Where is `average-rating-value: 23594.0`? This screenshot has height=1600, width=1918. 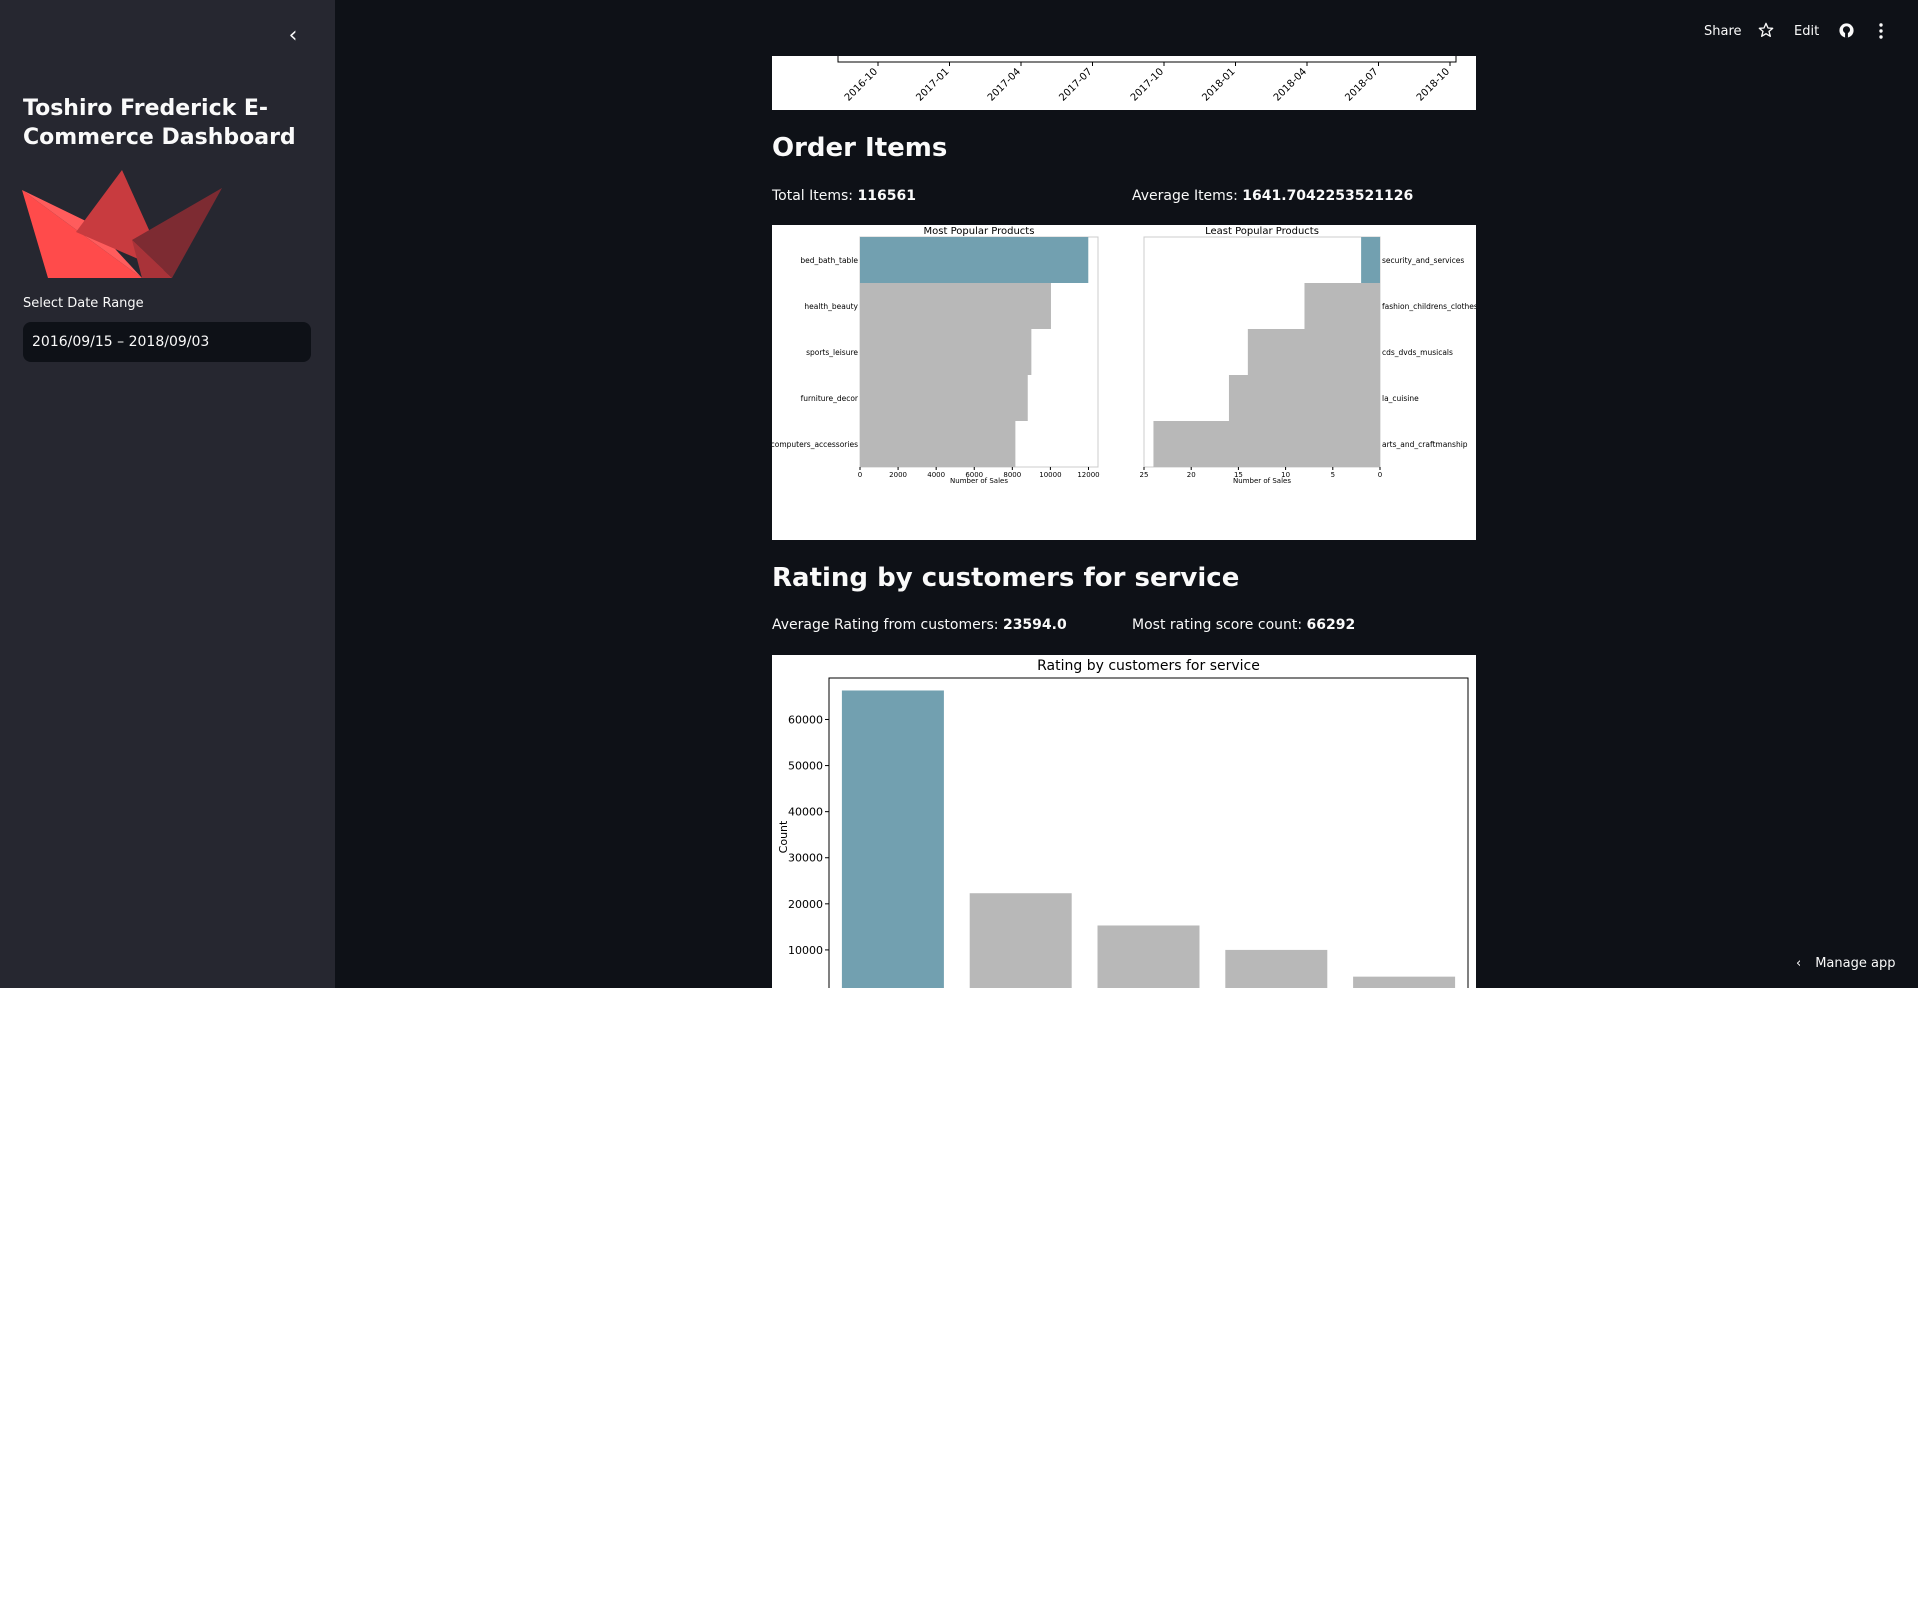 average-rating-value: 23594.0 is located at coordinates (1034, 625).